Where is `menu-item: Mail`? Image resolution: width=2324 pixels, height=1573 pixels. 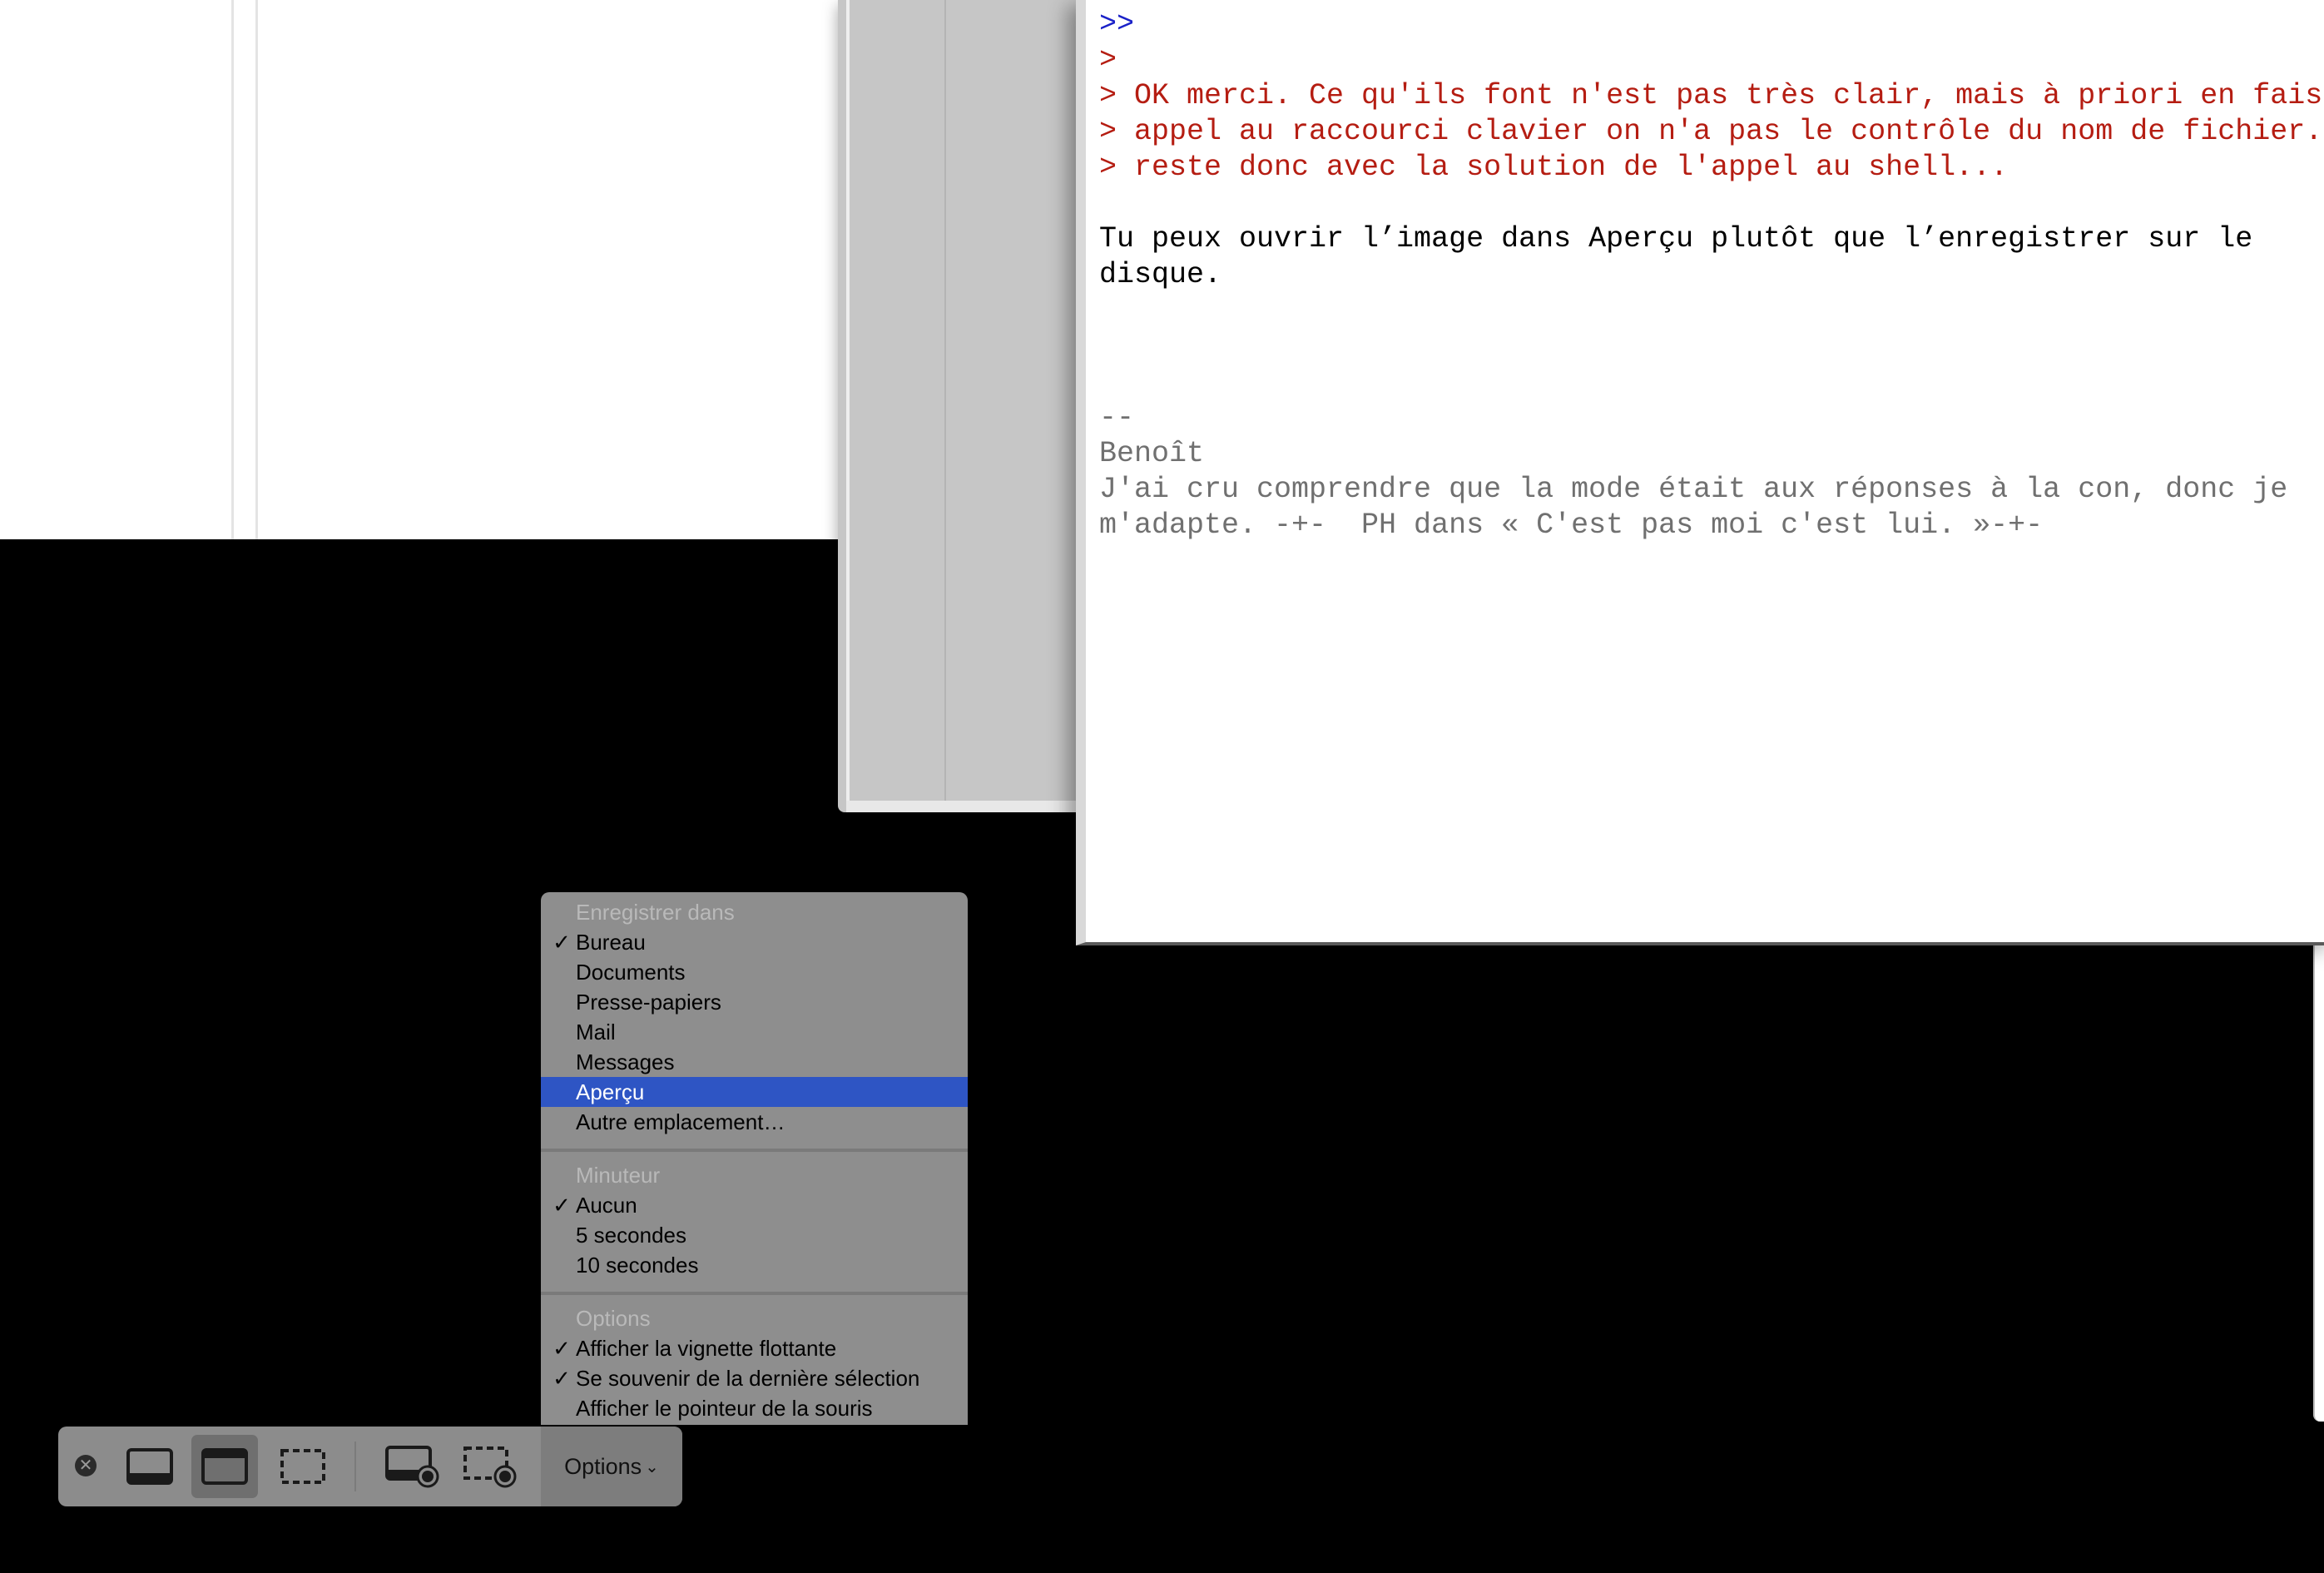 menu-item: Mail is located at coordinates (754, 1032).